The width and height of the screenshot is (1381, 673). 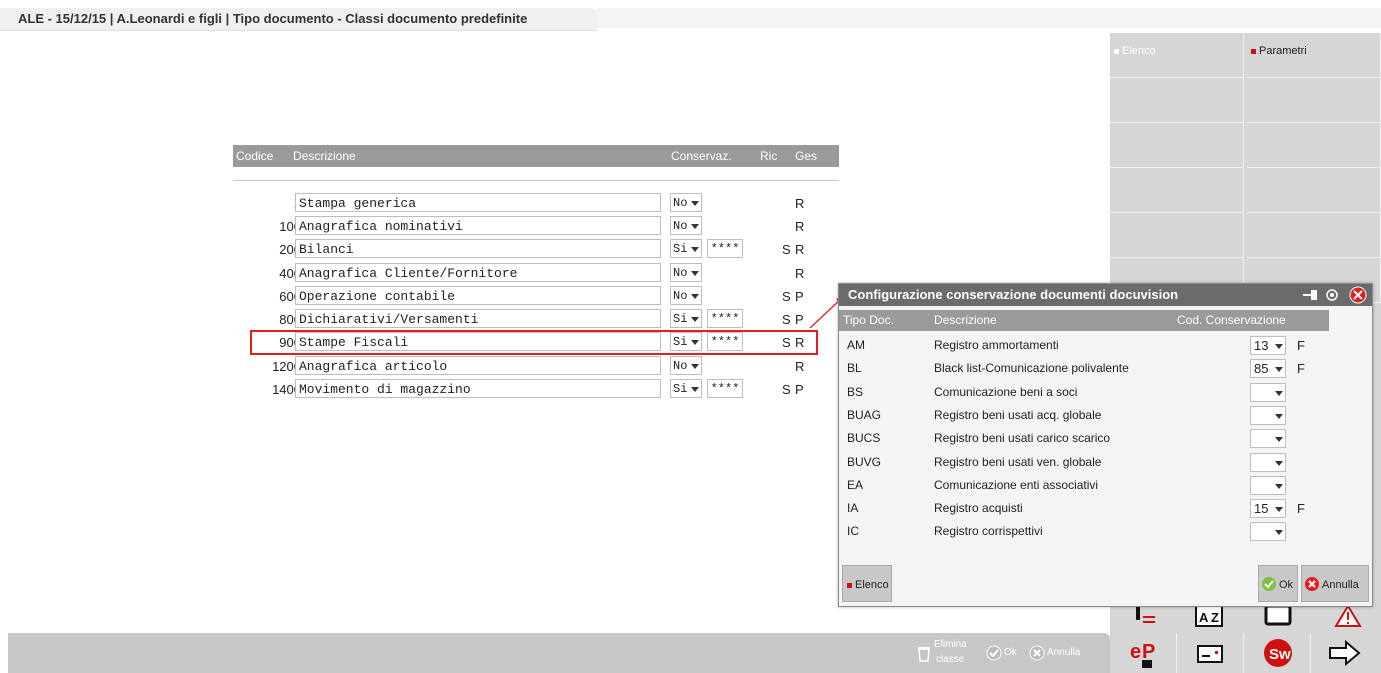 What do you see at coordinates (1286, 585) in the screenshot?
I see `dialog-ok-label: Ok` at bounding box center [1286, 585].